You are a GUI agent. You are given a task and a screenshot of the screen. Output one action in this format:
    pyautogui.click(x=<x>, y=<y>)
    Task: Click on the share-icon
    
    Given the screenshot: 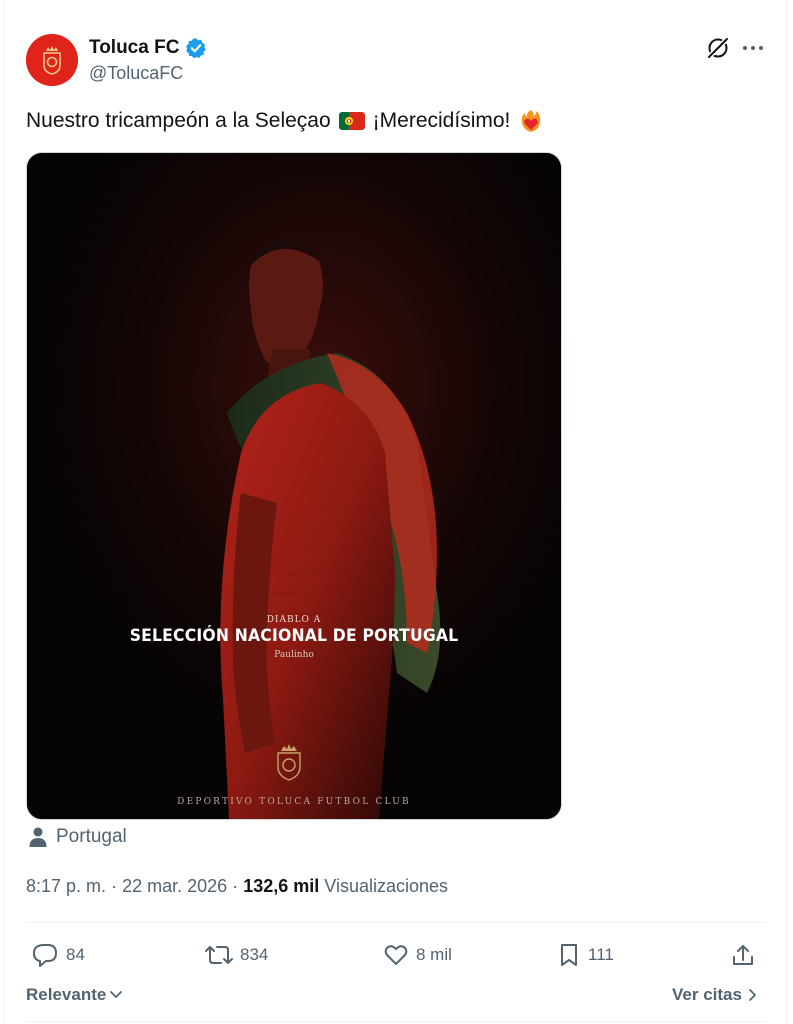 What is the action you would take?
    pyautogui.click(x=743, y=955)
    